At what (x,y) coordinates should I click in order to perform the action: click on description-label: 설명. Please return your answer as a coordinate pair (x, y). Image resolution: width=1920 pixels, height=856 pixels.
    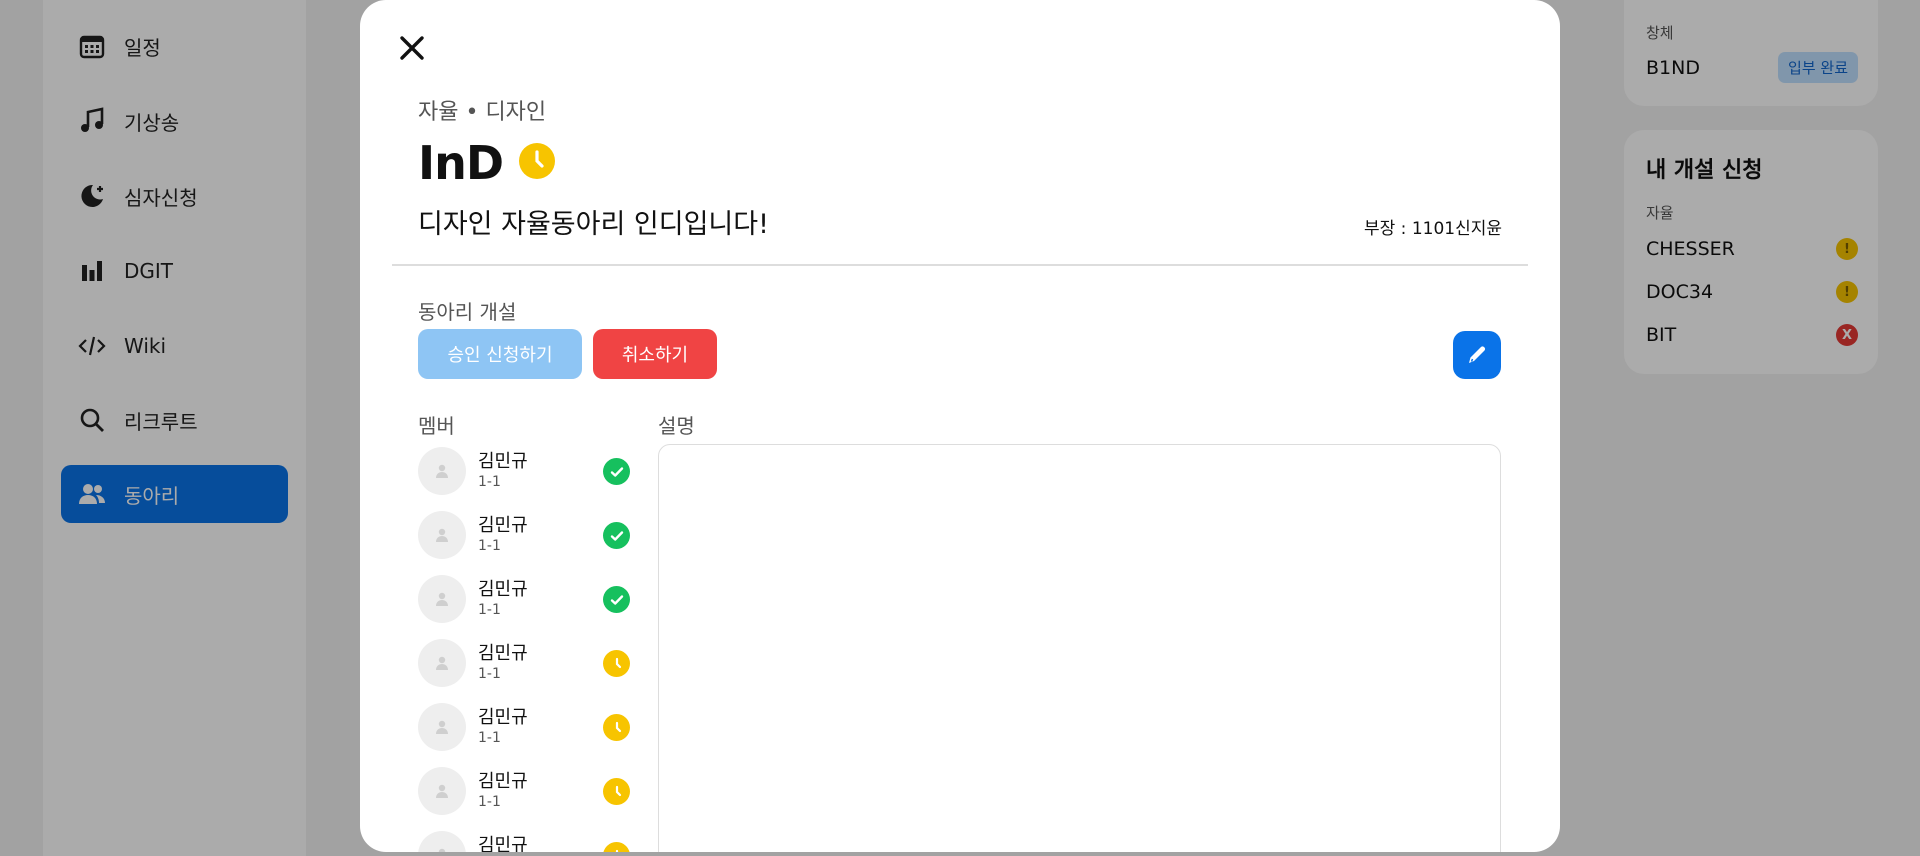
    Looking at the image, I should click on (676, 426).